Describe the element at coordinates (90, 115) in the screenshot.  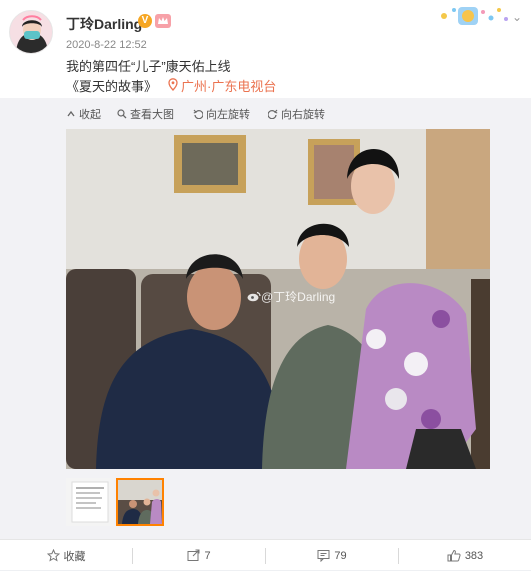
I see `collapse-label: 收起` at that location.